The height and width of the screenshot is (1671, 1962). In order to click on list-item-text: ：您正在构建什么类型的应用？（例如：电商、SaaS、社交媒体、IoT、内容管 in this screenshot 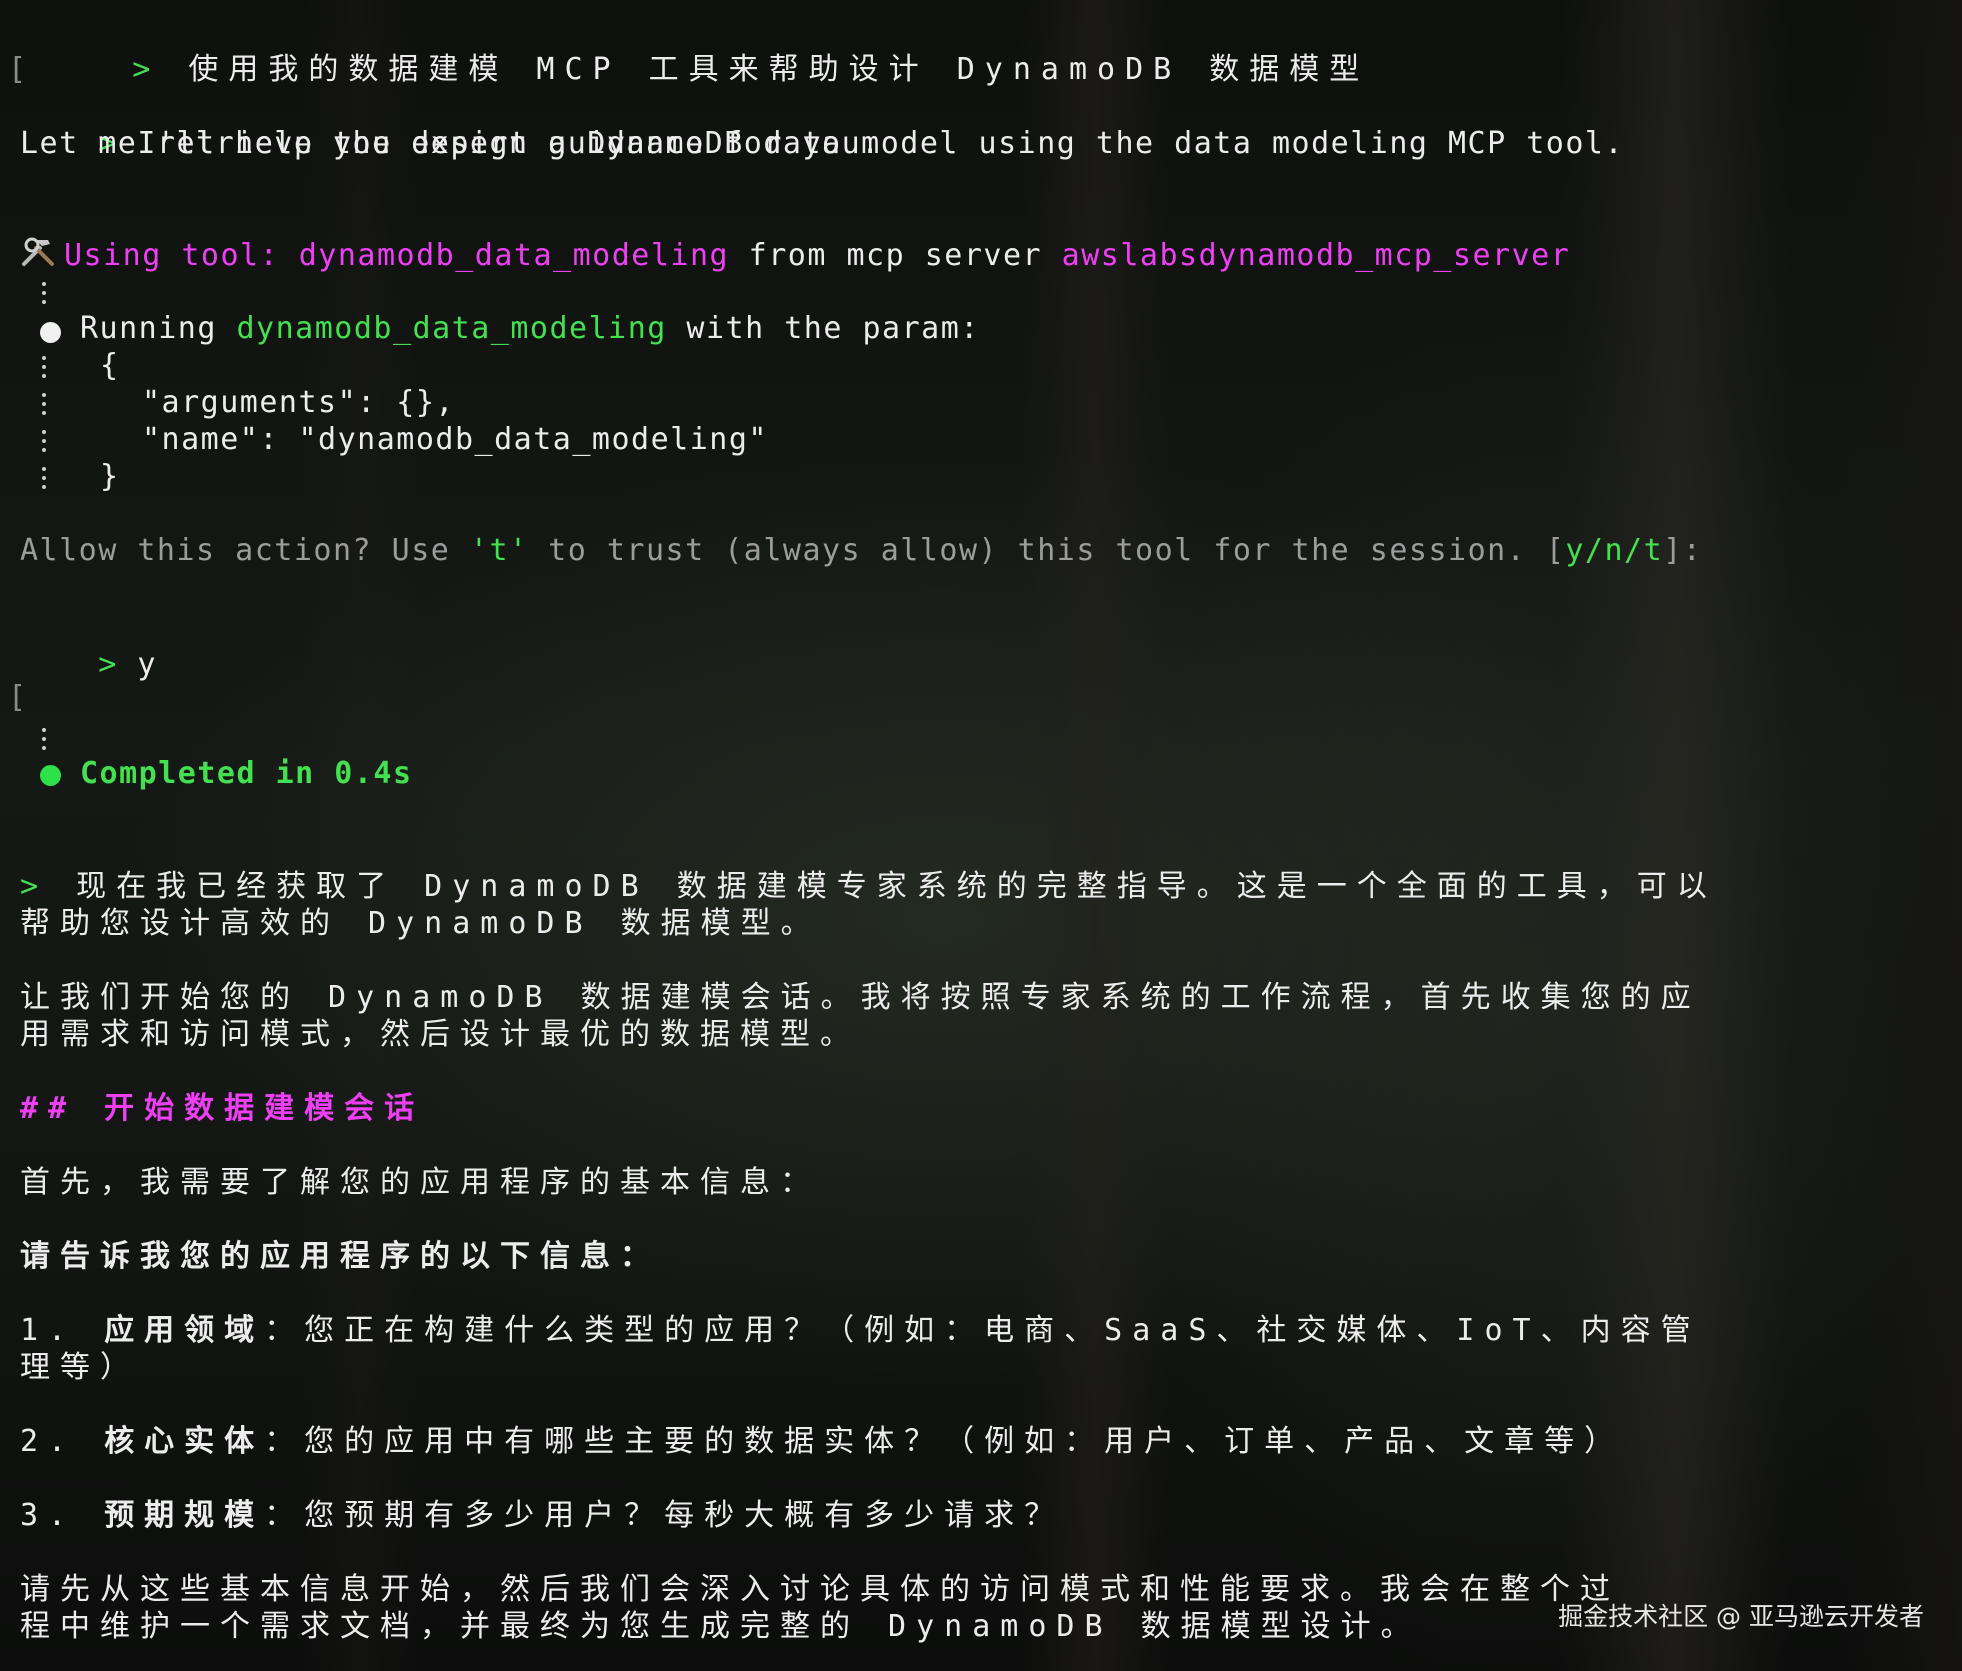, I will do `click(982, 1330)`.